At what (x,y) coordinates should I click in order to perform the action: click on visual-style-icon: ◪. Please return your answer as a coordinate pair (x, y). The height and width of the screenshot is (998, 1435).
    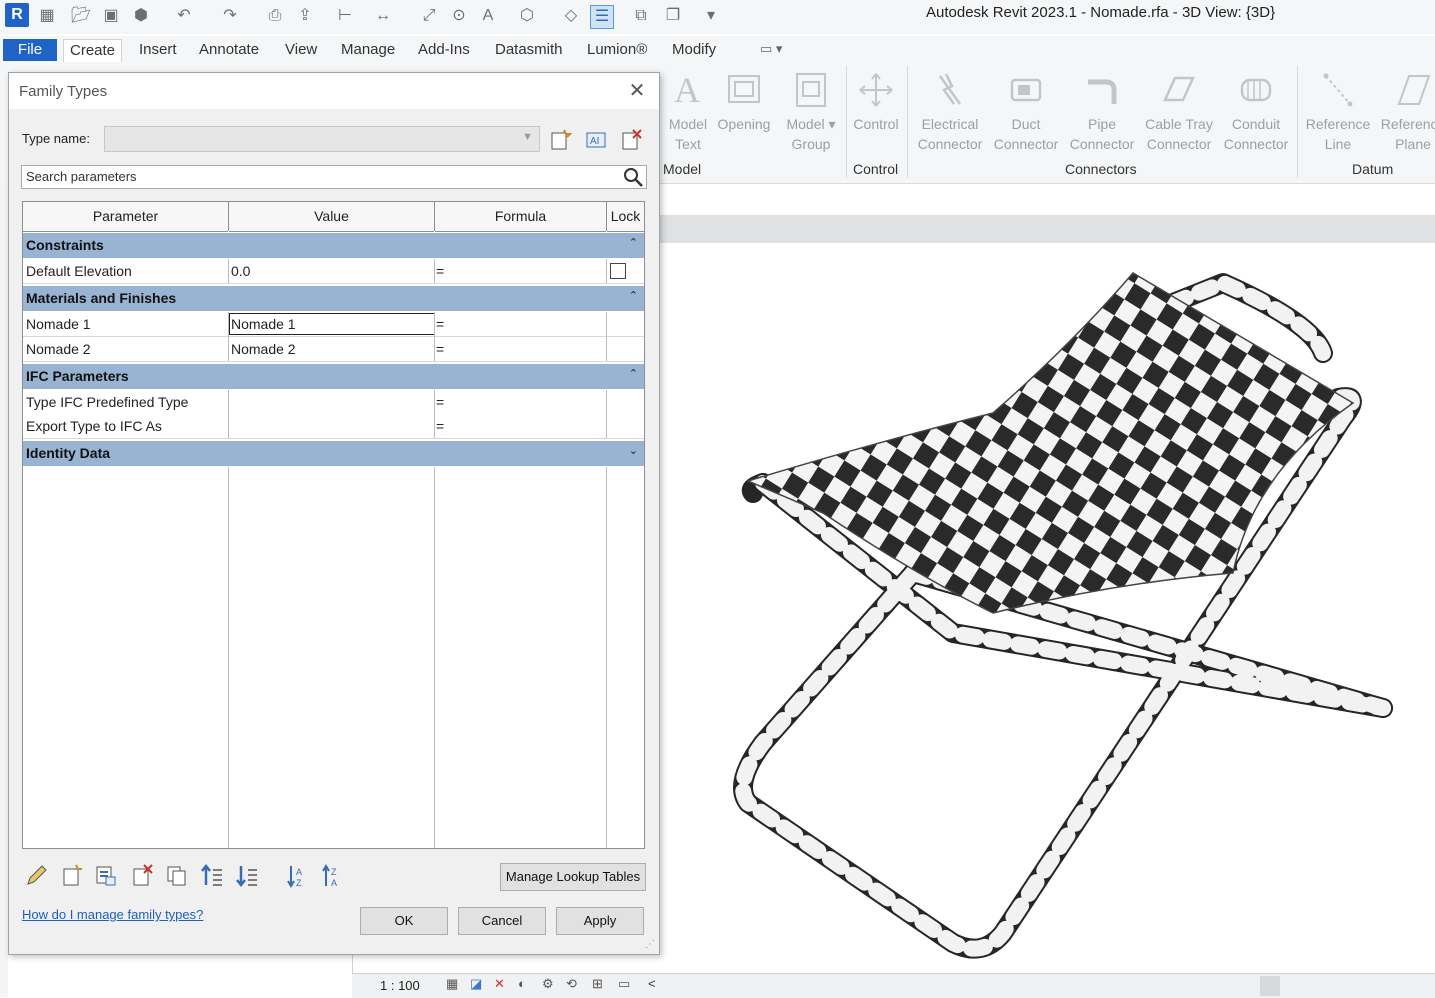
    Looking at the image, I should click on (476, 984).